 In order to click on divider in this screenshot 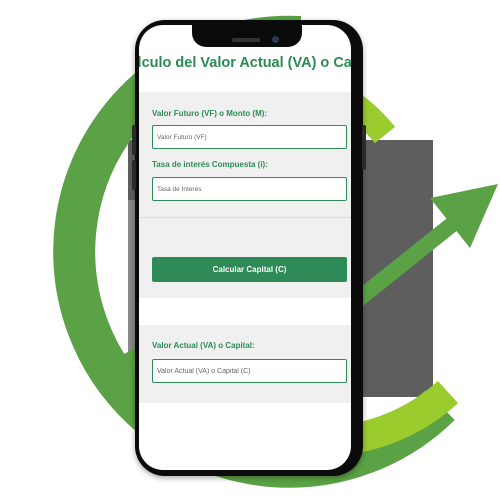, I will do `click(245, 217)`.